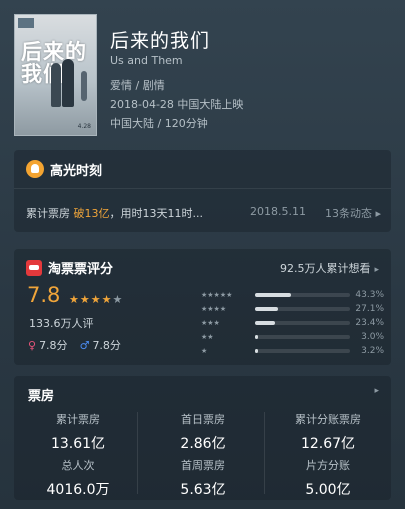 The height and width of the screenshot is (509, 405). I want to click on female-score: 7.8分, so click(53, 345).